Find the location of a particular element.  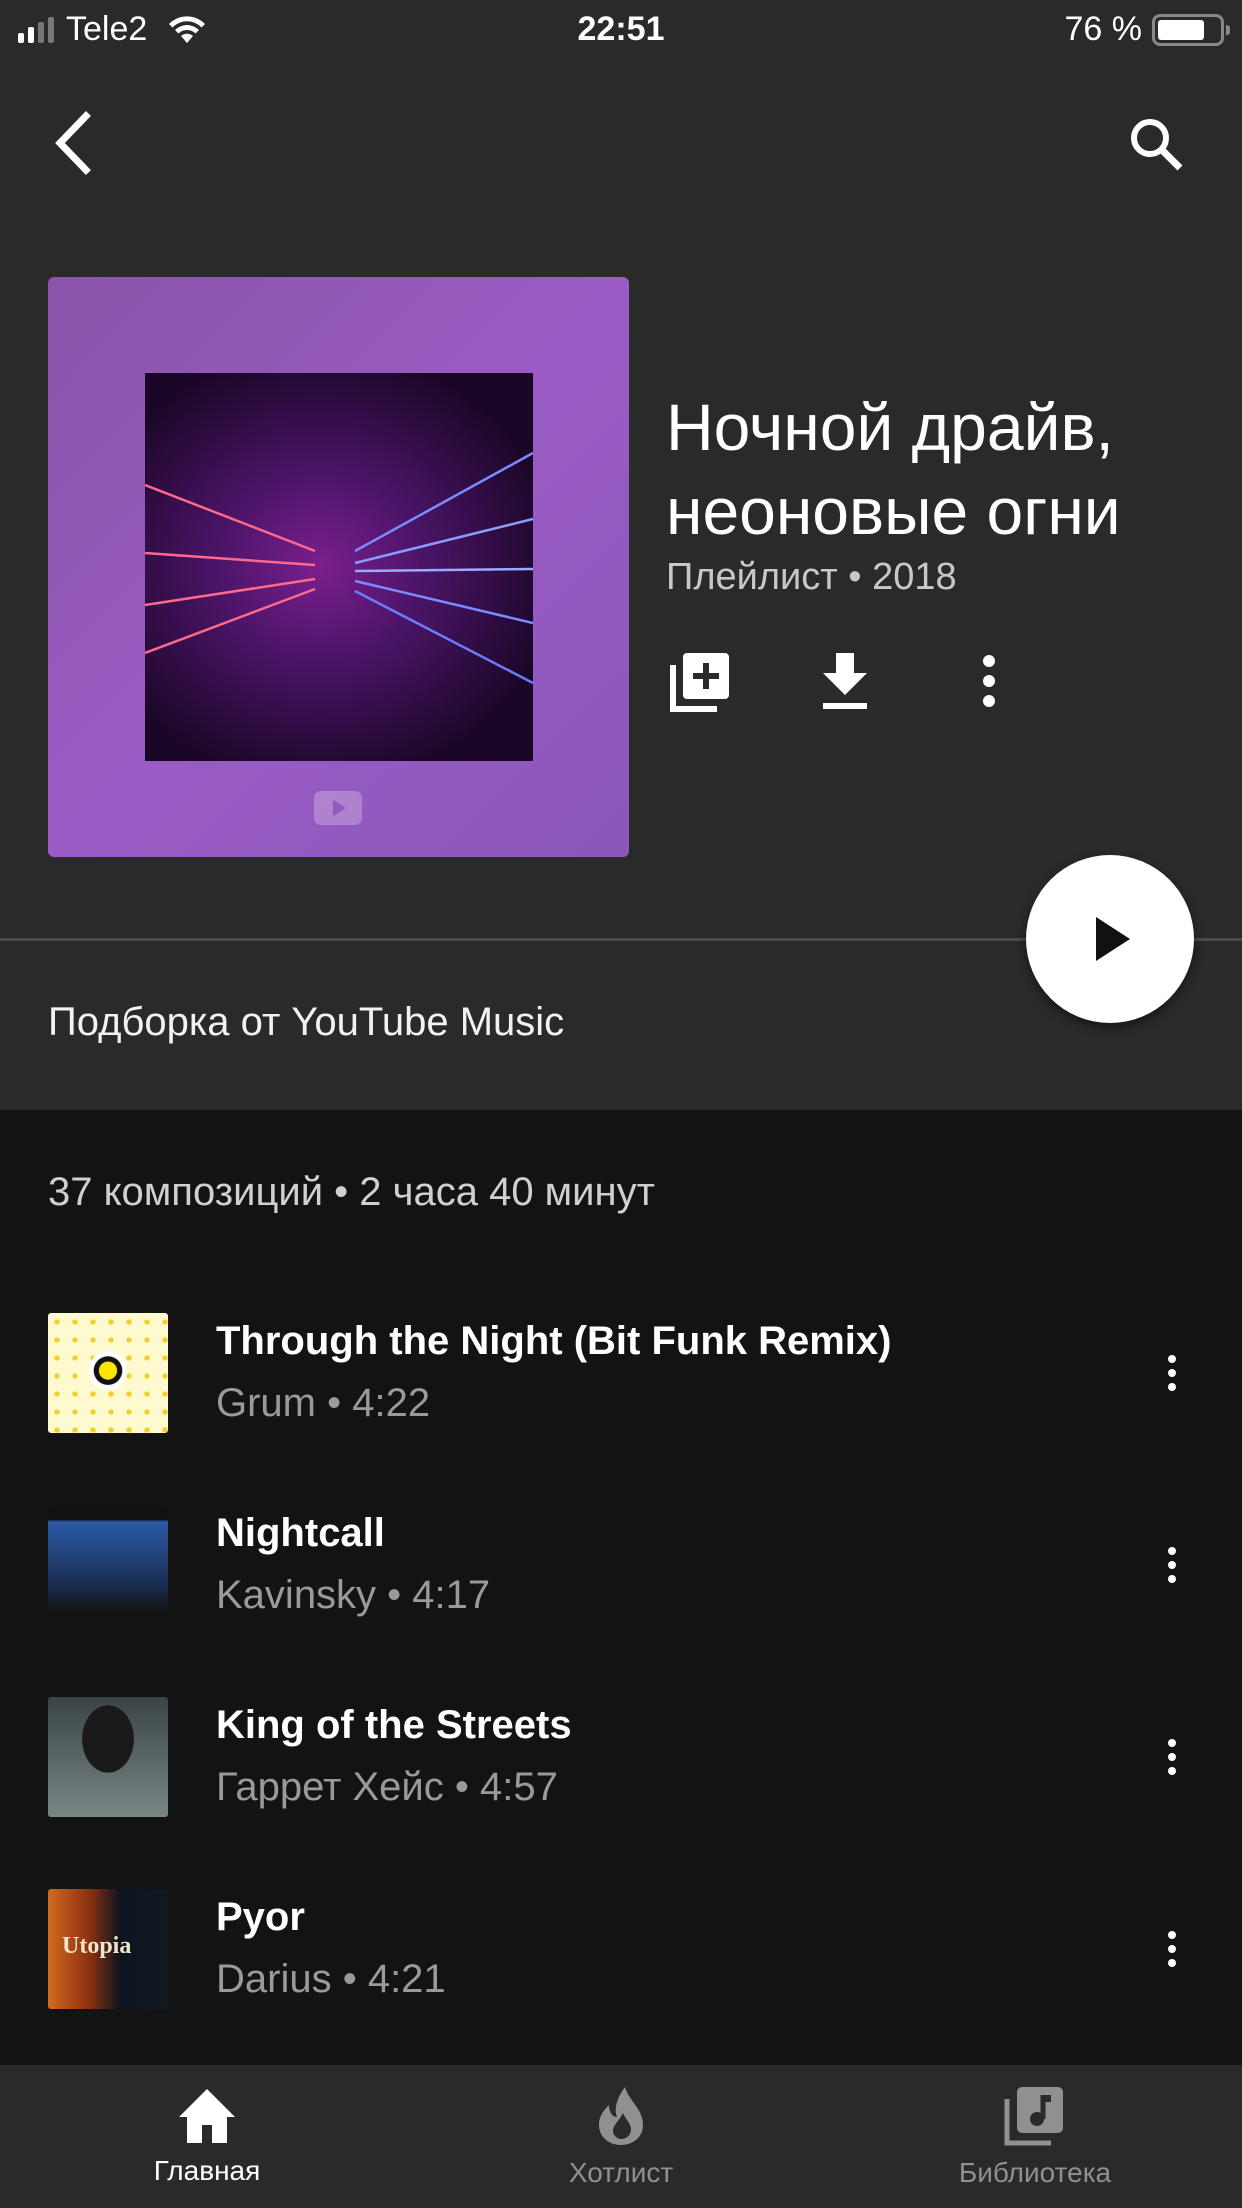

thumbnail-text: Utopia is located at coordinates (97, 1946).